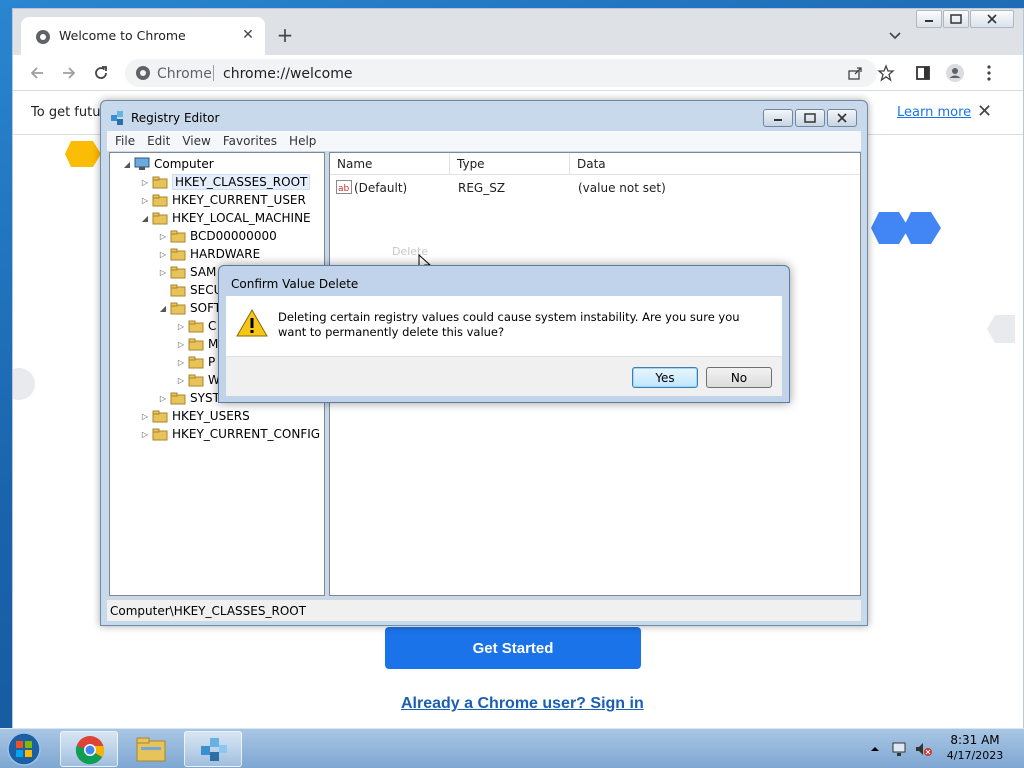 Image resolution: width=1024 pixels, height=768 pixels. I want to click on infobar-close-icon: ✕, so click(984, 111).